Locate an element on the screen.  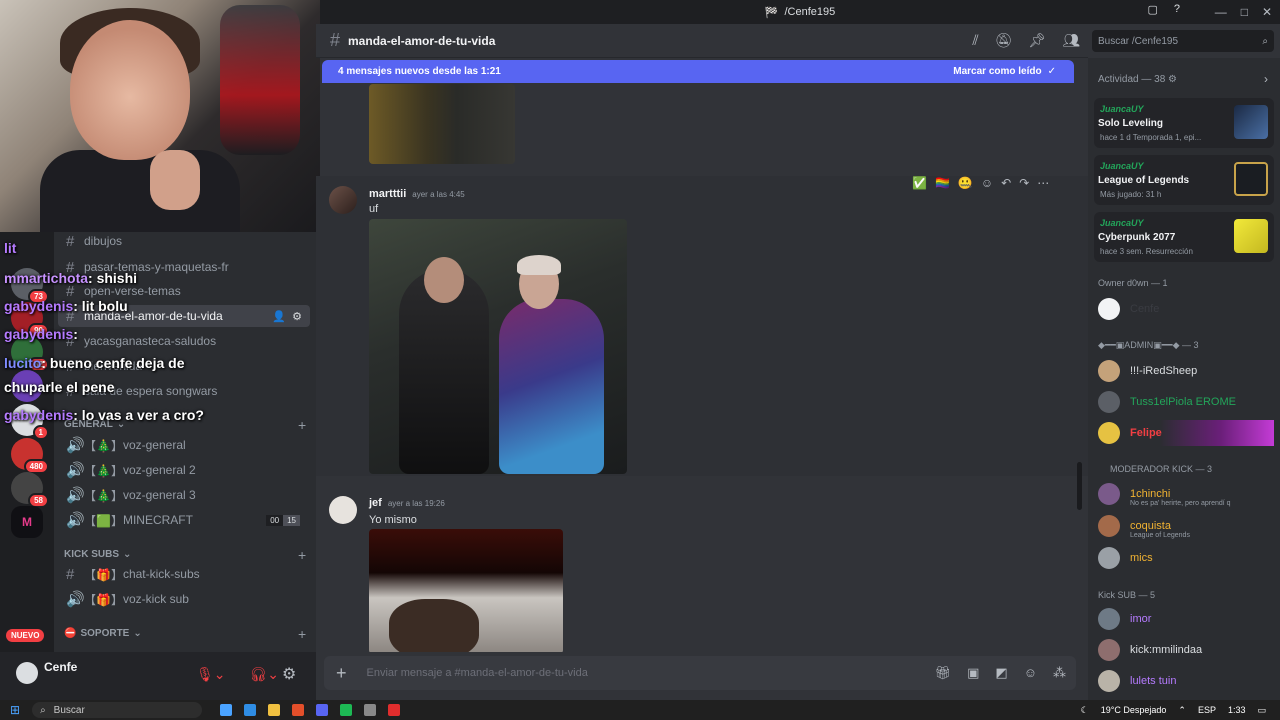
message-scrollbar is located at coordinates (1079, 486).